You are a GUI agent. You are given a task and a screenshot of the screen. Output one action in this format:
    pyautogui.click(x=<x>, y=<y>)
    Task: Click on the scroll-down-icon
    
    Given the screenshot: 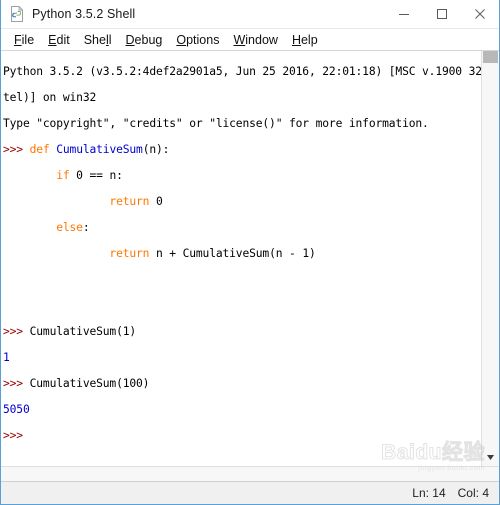 What is the action you would take?
    pyautogui.click(x=490, y=457)
    